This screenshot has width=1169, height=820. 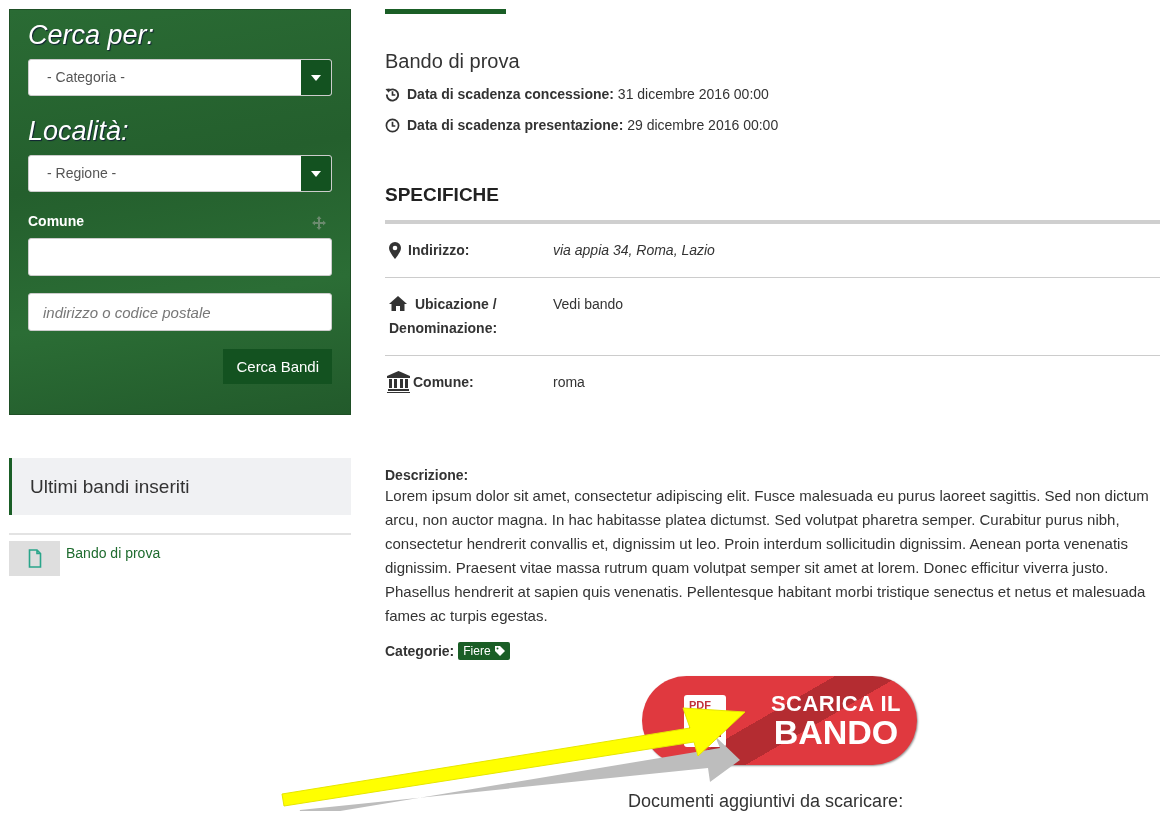 I want to click on input-field, so click(x=180, y=257).